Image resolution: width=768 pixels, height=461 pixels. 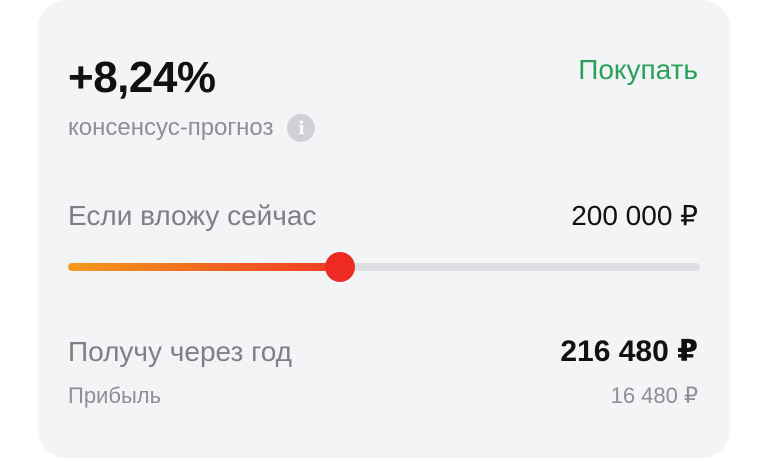 What do you see at coordinates (654, 395) in the screenshot?
I see `profit-amount: 16 480 ₽` at bounding box center [654, 395].